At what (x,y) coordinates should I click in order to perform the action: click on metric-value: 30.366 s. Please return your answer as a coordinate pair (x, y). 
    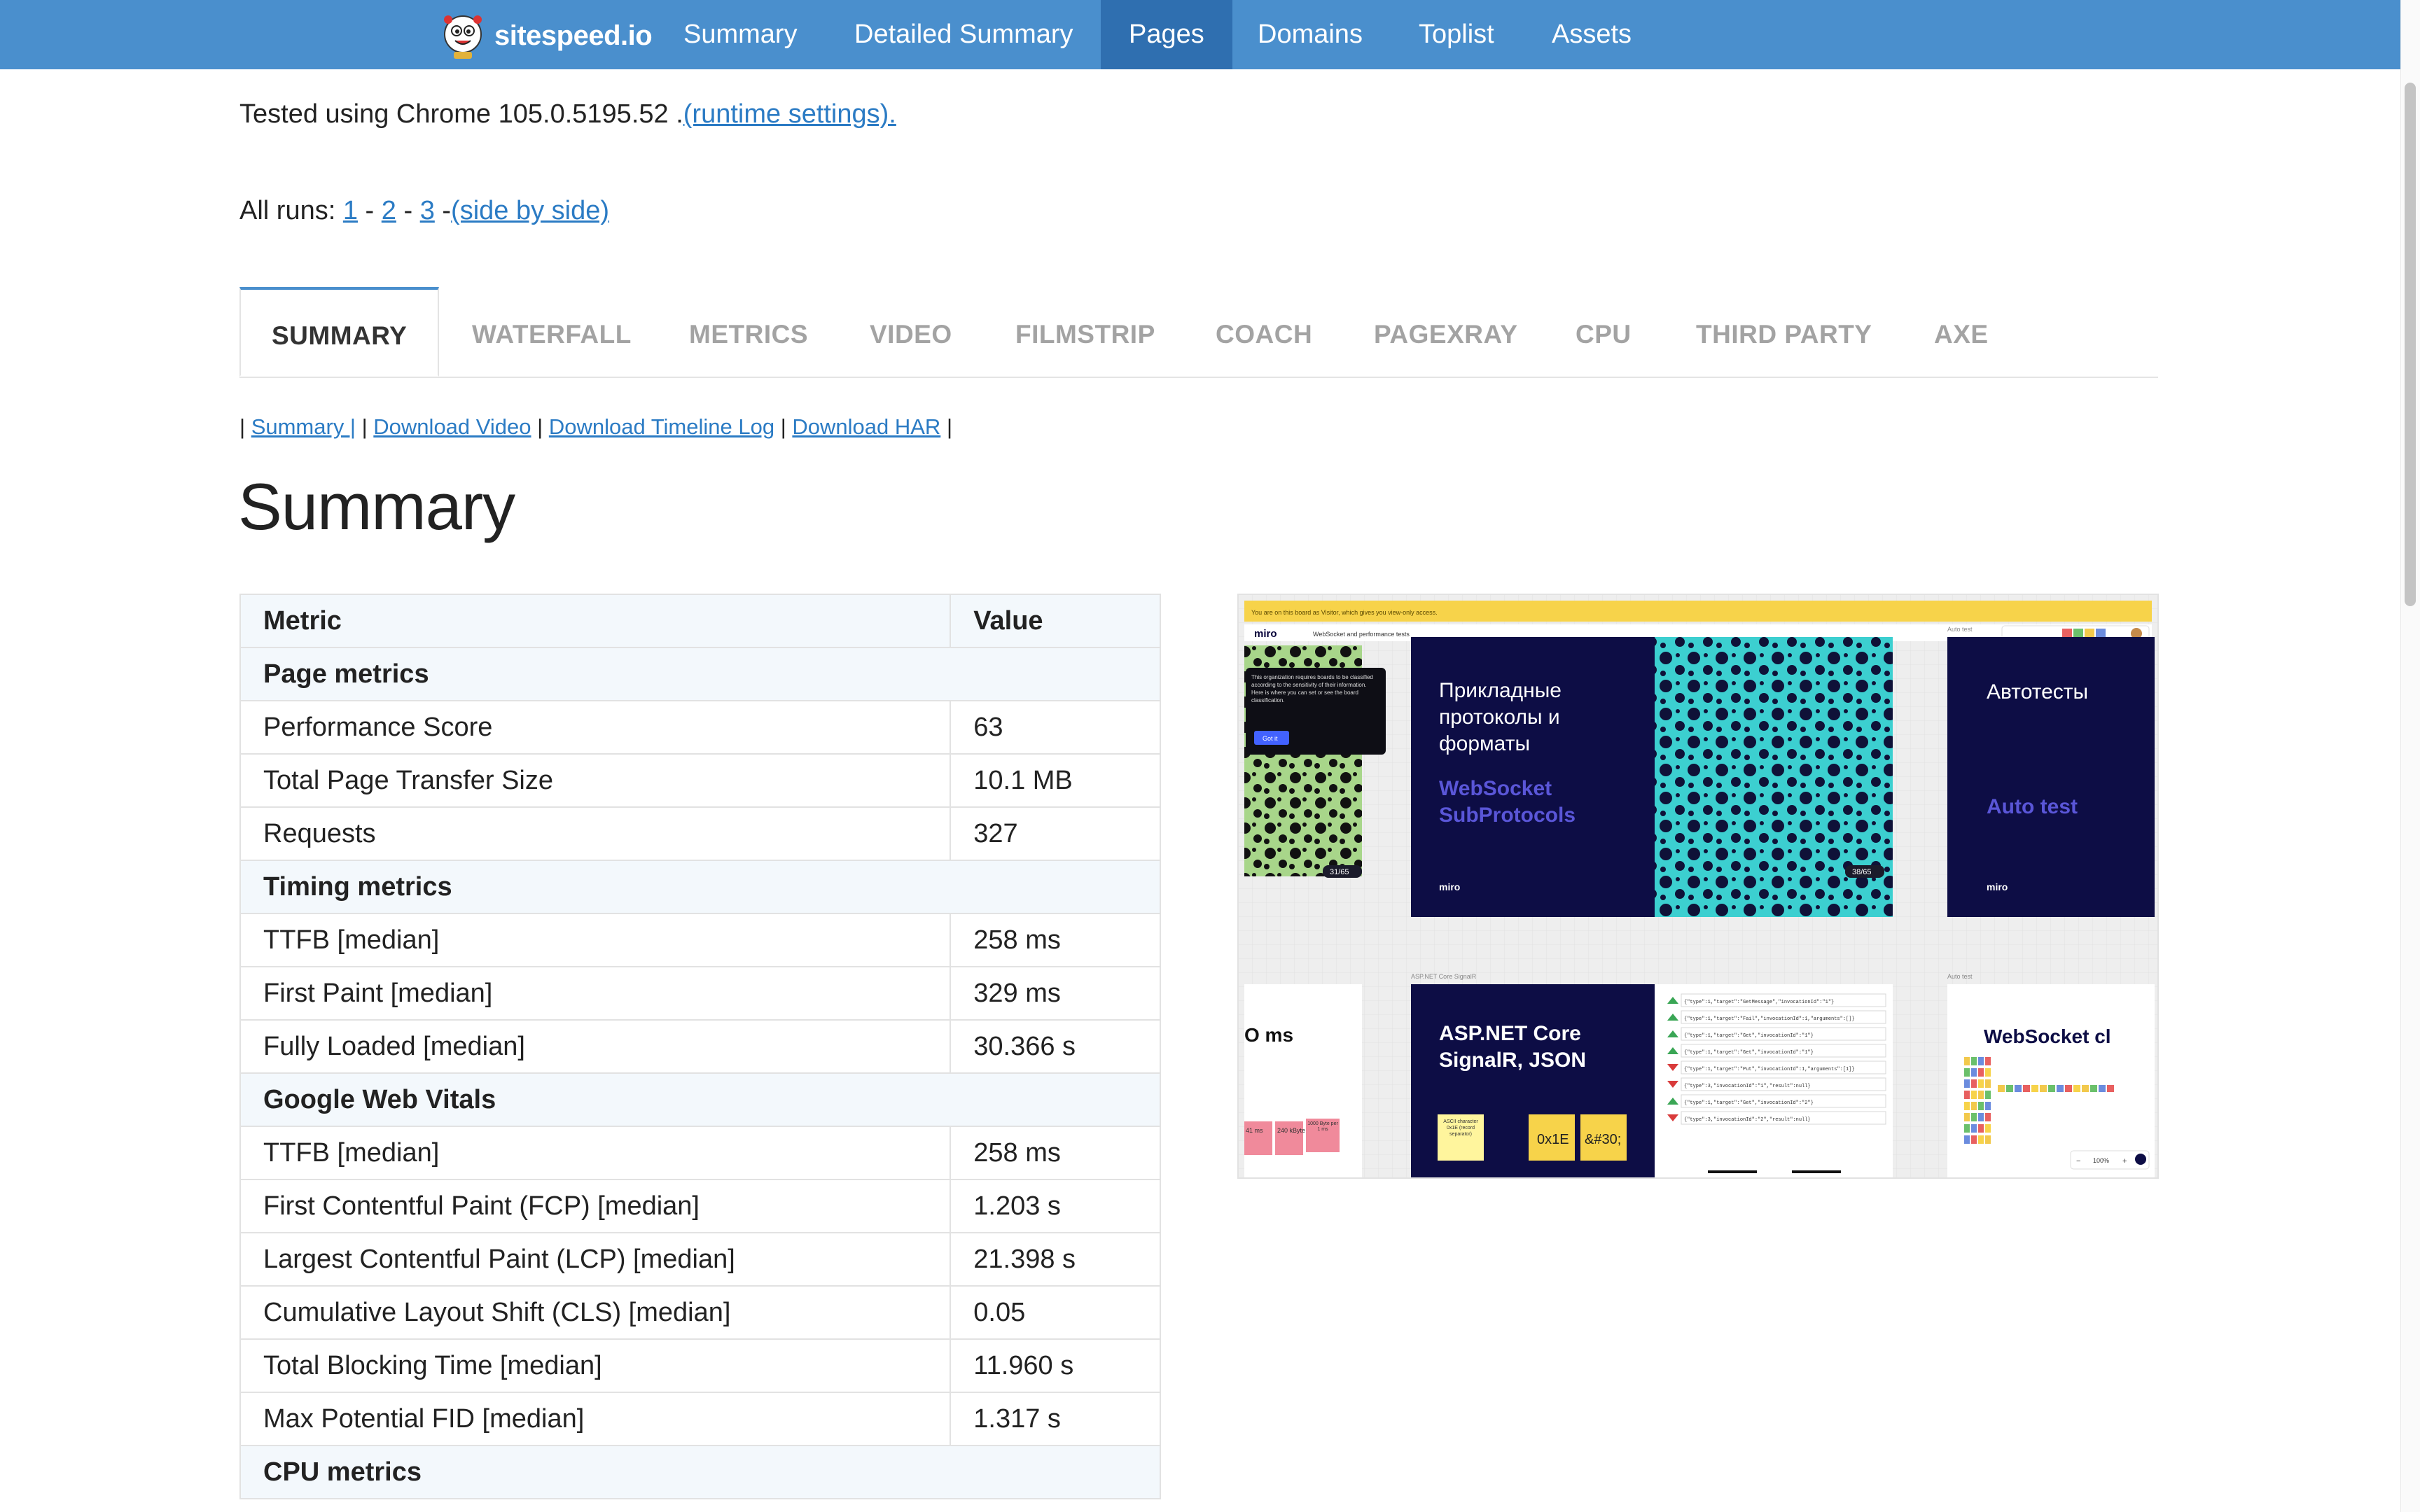
    Looking at the image, I should click on (1055, 1046).